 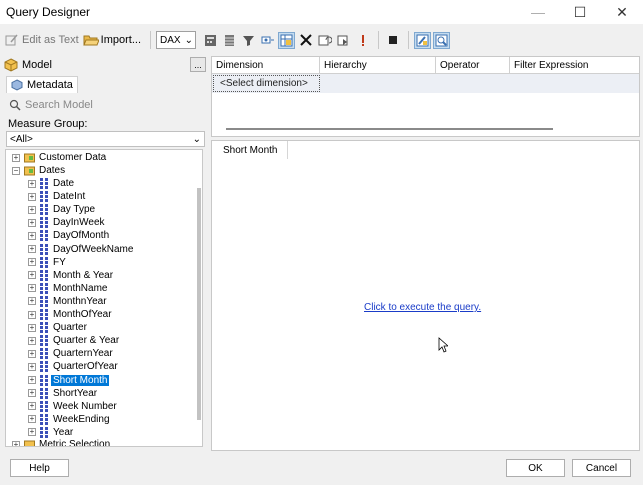 I want to click on tree-label: WeekEnding, so click(x=81, y=419).